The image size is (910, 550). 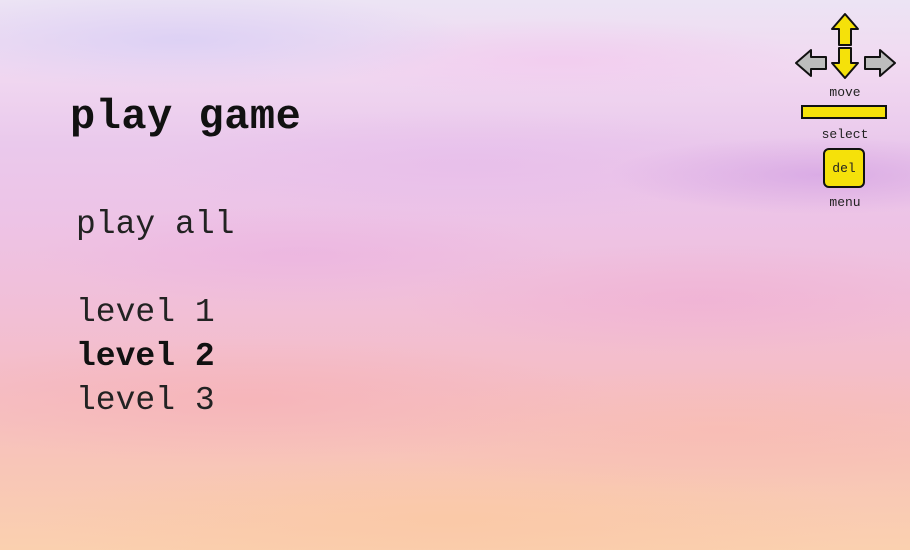 I want to click on arrow-left-icon, so click(x=811, y=63).